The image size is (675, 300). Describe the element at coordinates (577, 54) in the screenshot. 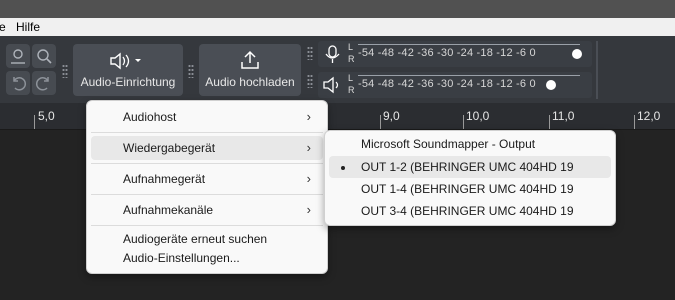

I see `recording-level-slider` at that location.